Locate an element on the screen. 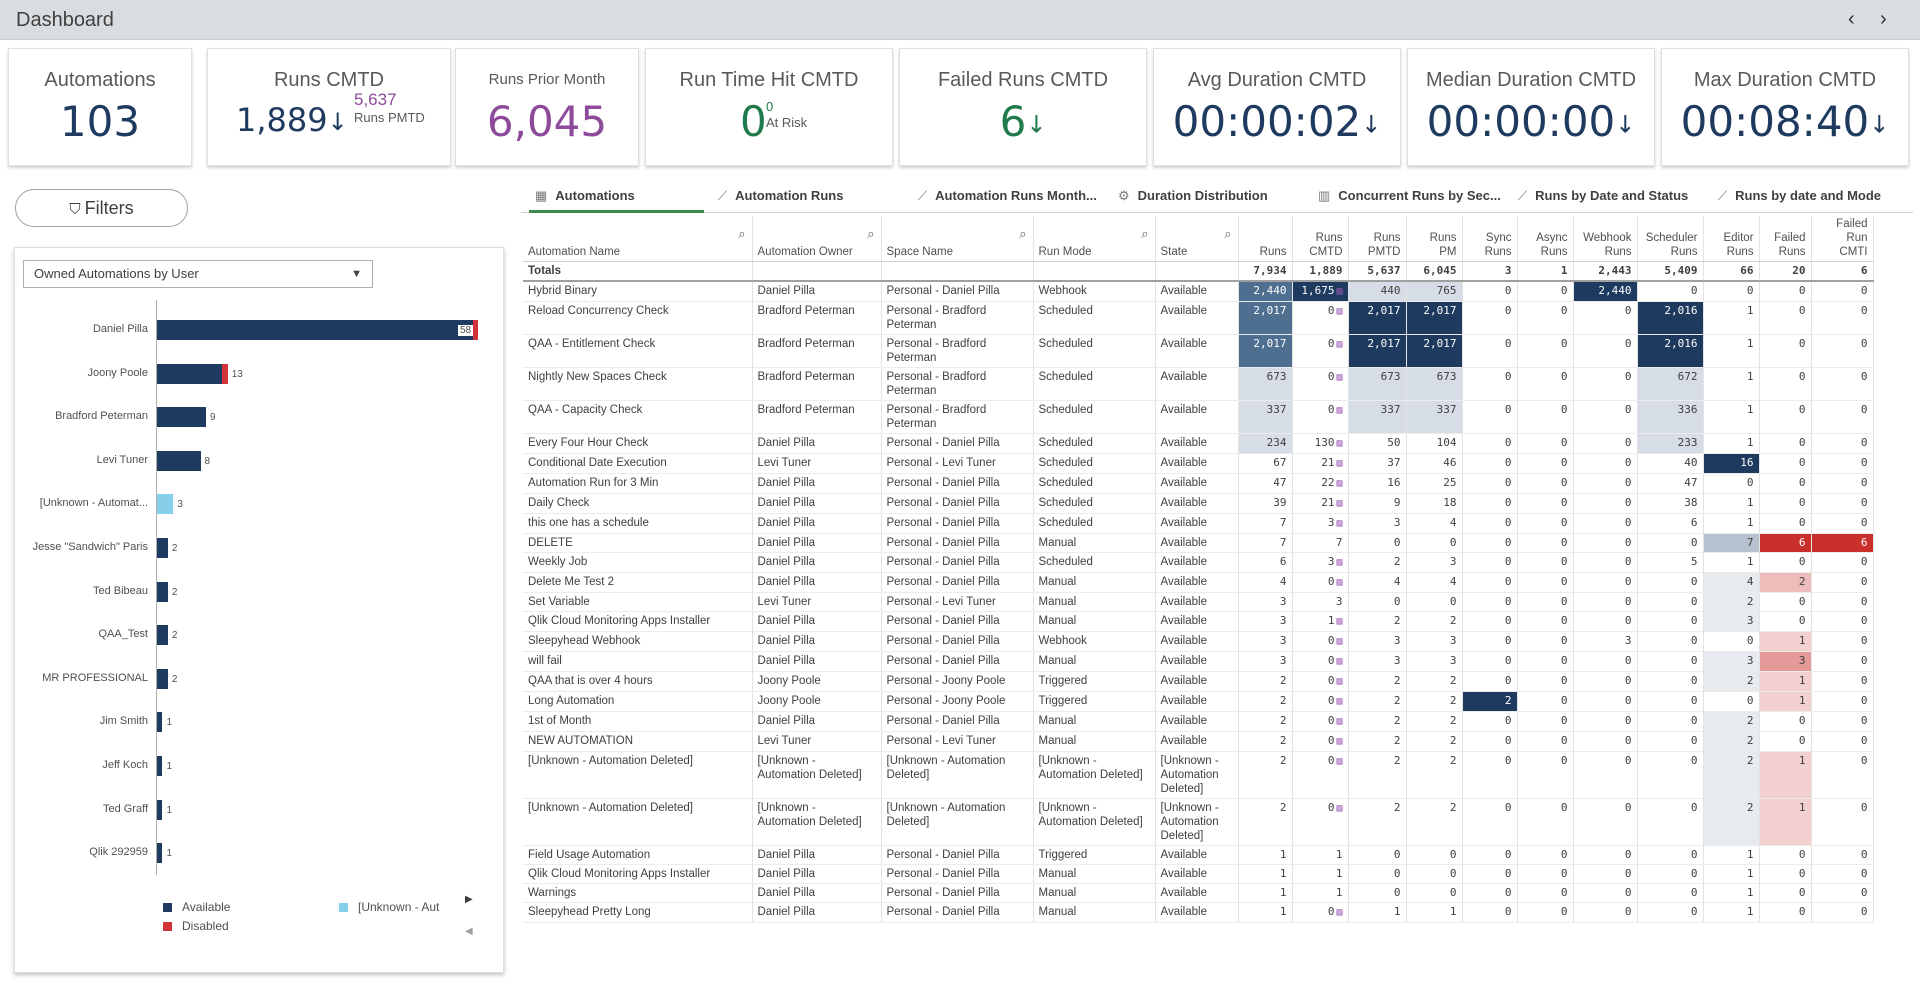 The image size is (1920, 991). column-header: Automation Owner ⌕ is located at coordinates (817, 238).